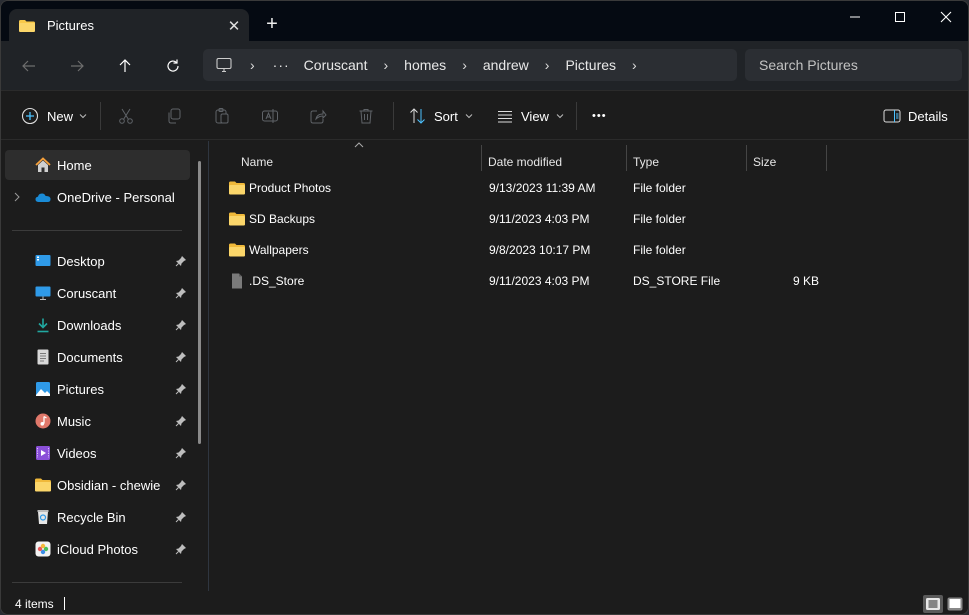 Image resolution: width=969 pixels, height=615 pixels. I want to click on breadcrumb-coruscant: Coruscant, so click(336, 65).